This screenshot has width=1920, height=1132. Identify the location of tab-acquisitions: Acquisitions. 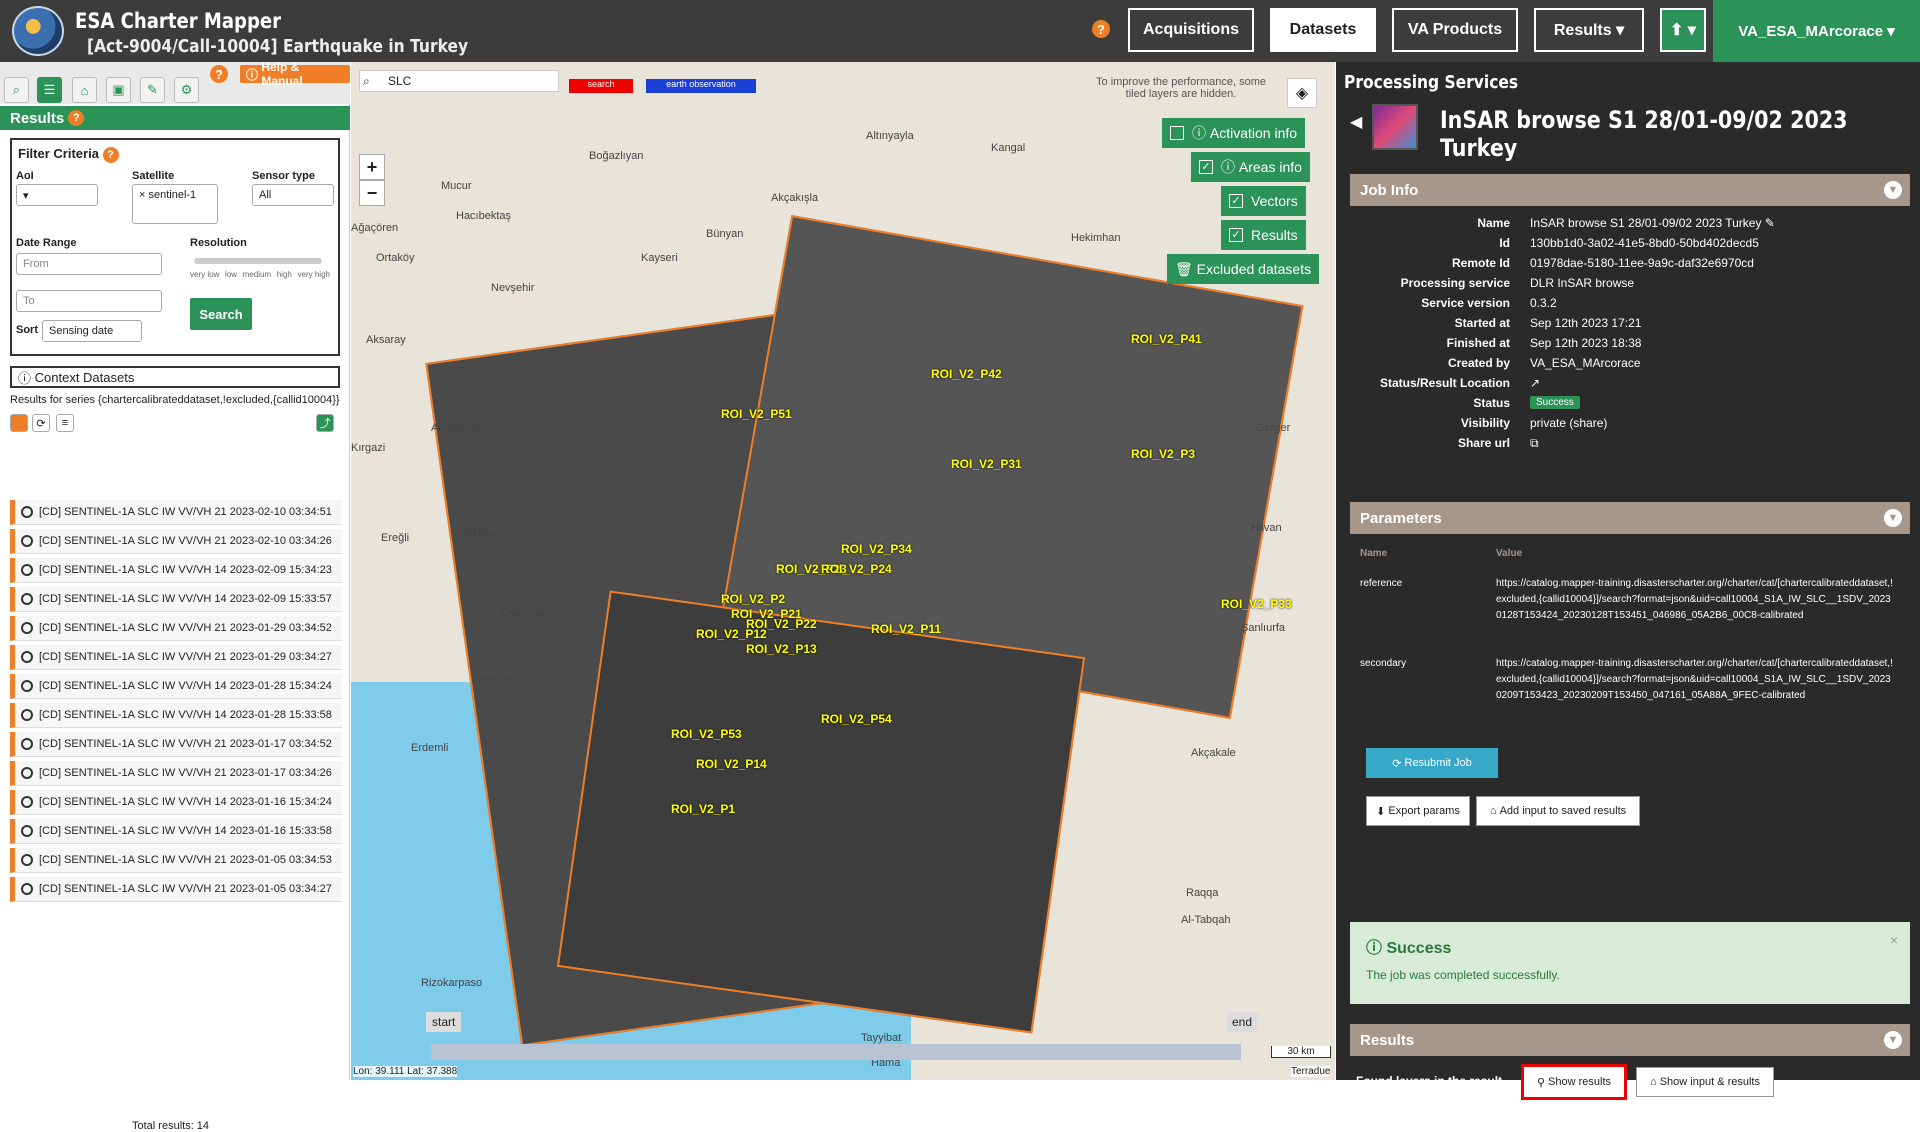
(1191, 30).